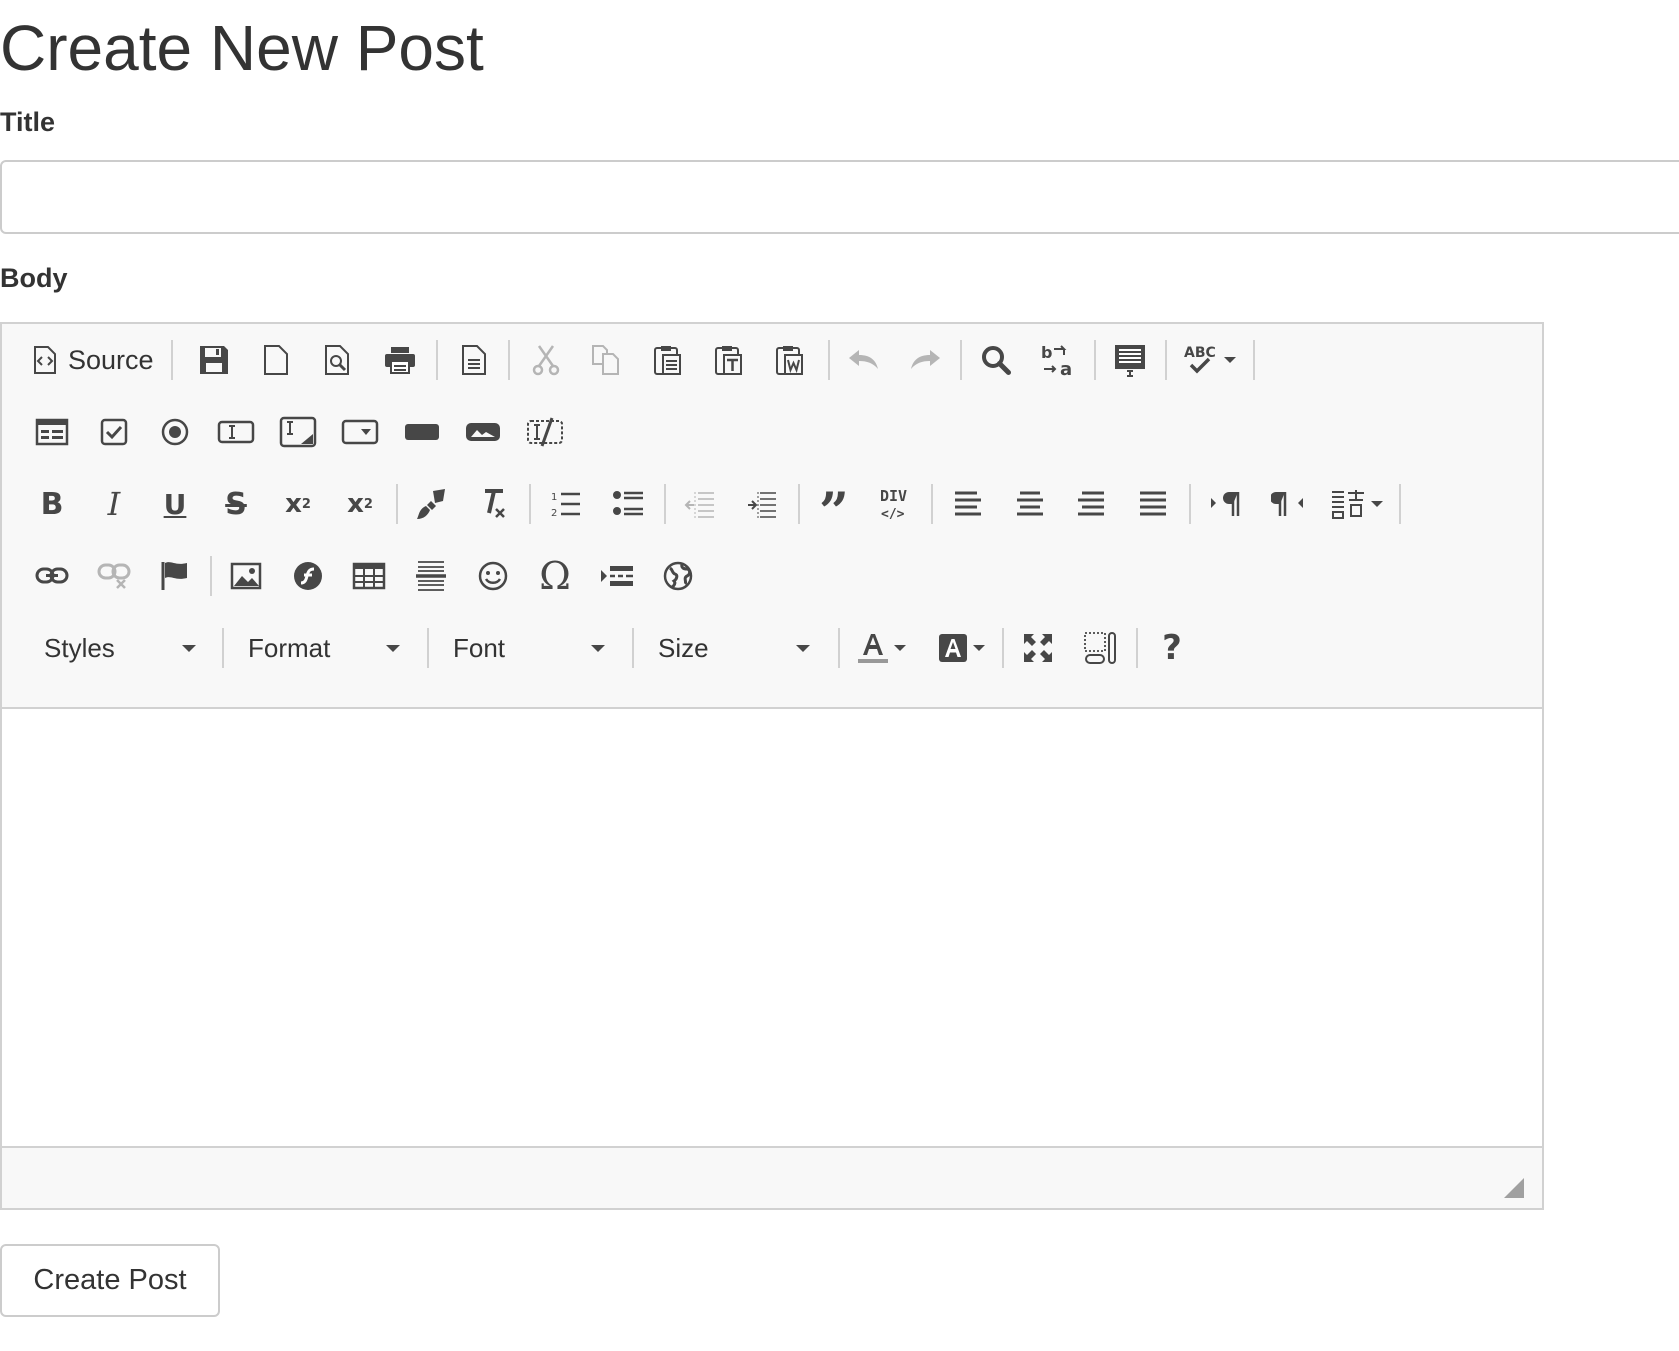  I want to click on font-dropdown: Font, so click(531, 648).